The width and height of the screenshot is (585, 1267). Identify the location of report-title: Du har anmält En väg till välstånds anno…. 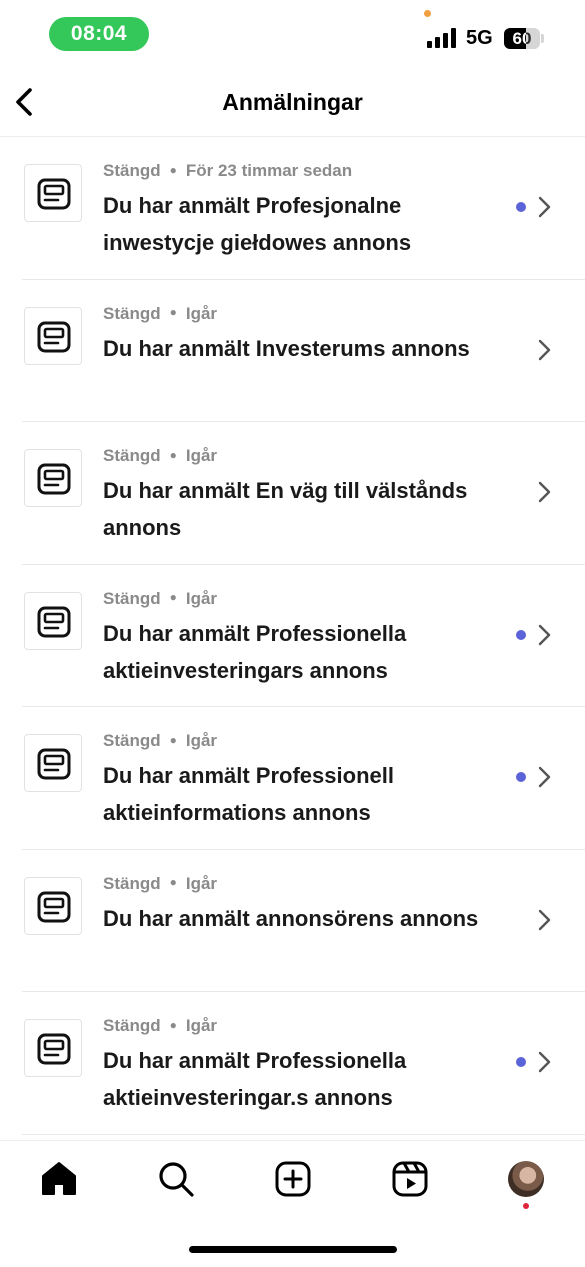
(285, 509).